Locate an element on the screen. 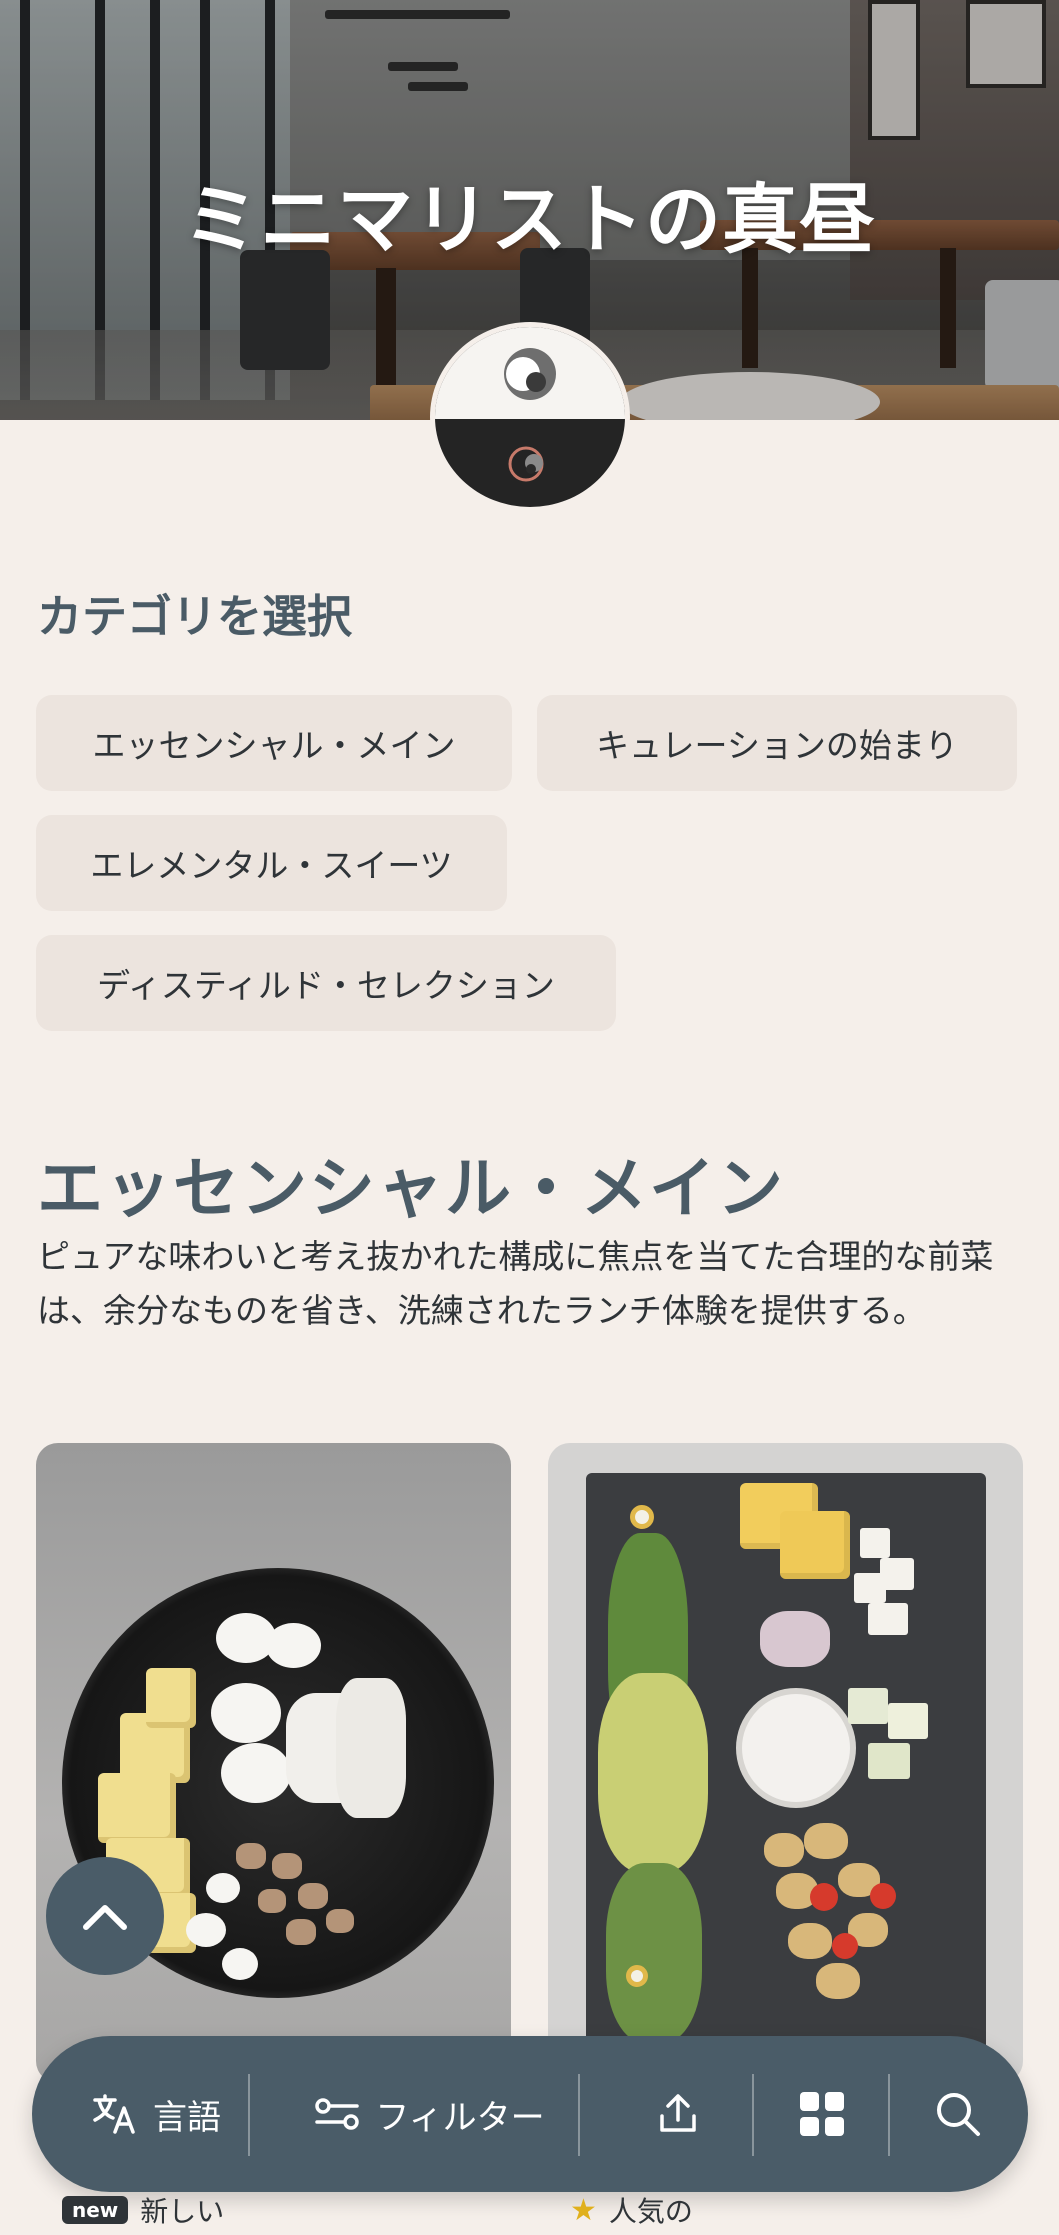 The height and width of the screenshot is (2235, 1059). category-chip-label: キュレーションの始まり is located at coordinates (777, 745).